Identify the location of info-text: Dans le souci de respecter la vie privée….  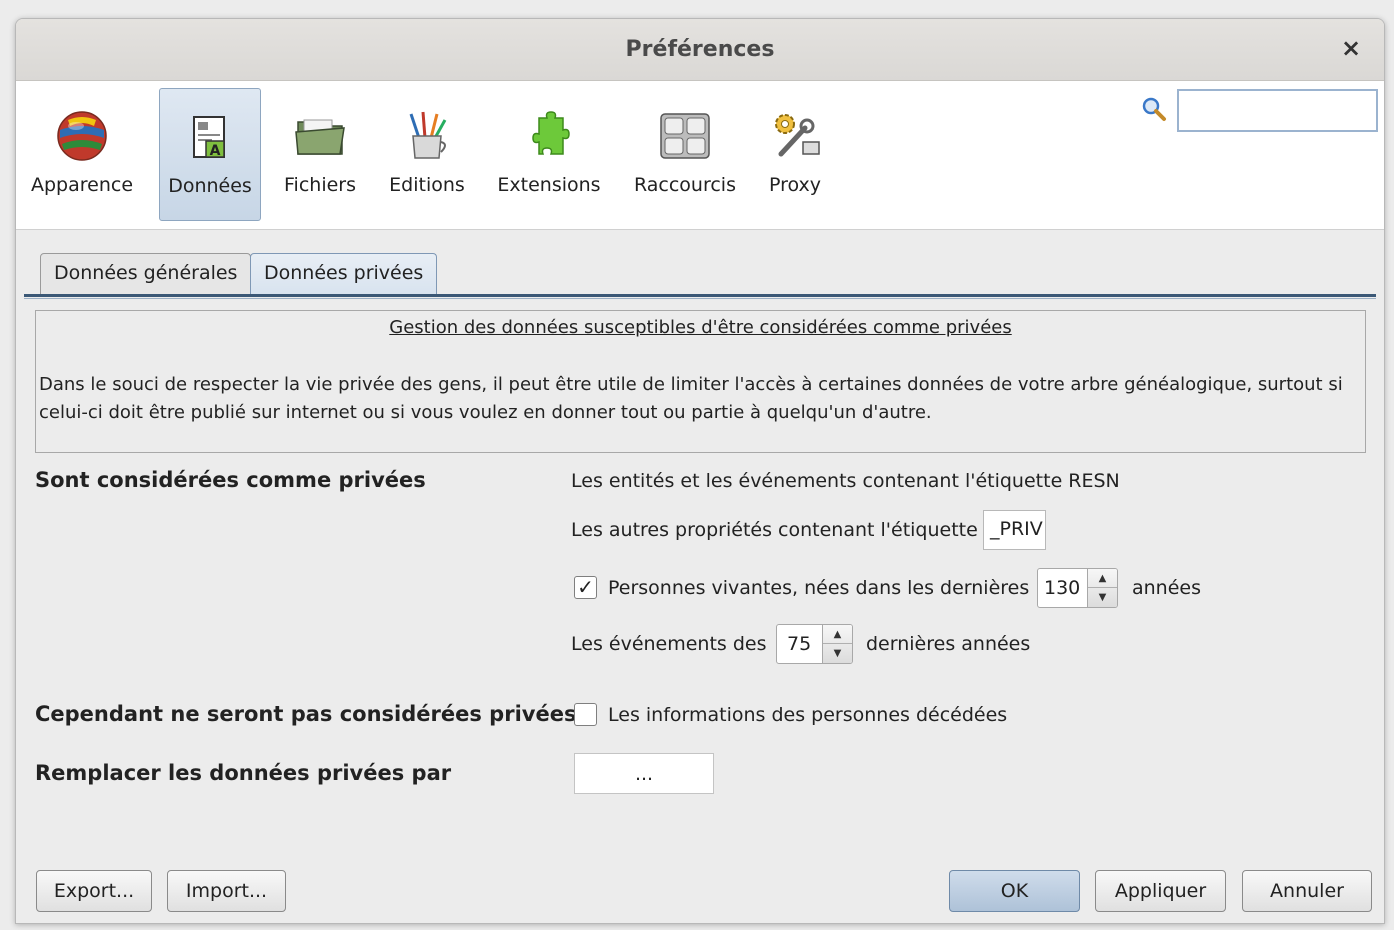
(691, 398).